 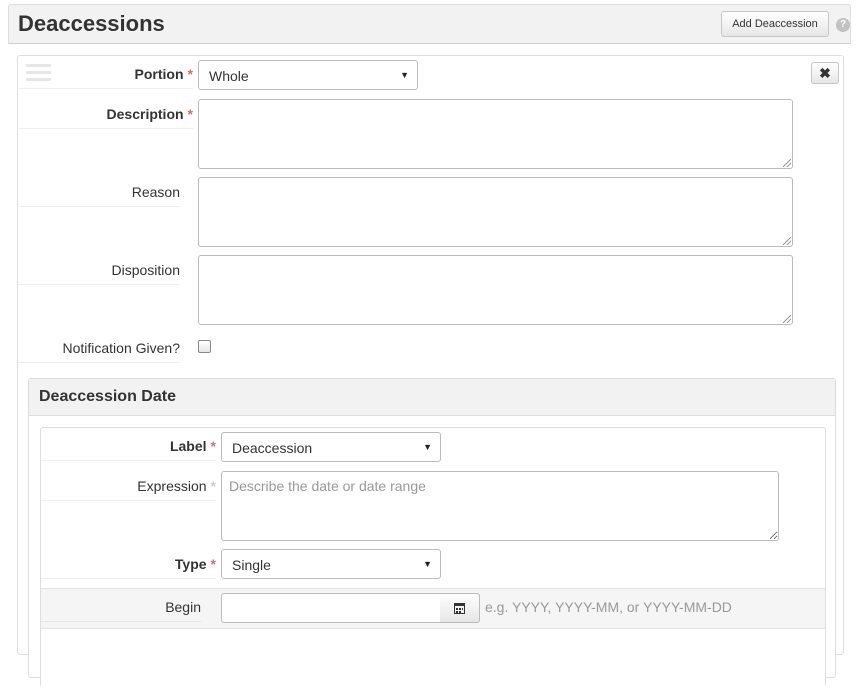 What do you see at coordinates (432, 397) in the screenshot?
I see `deaccession-date-header: Deaccession Date` at bounding box center [432, 397].